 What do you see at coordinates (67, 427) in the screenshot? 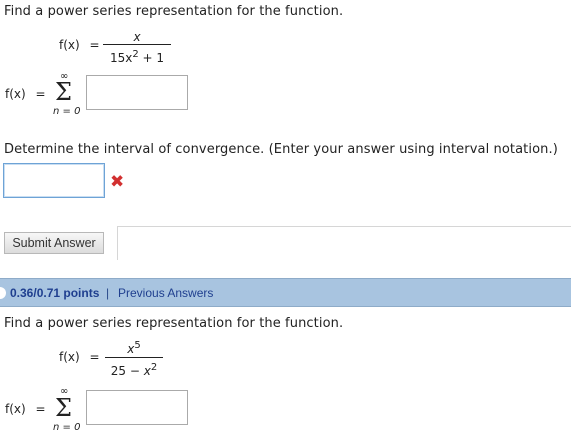
I see `q2-sum-lower: n = 0` at bounding box center [67, 427].